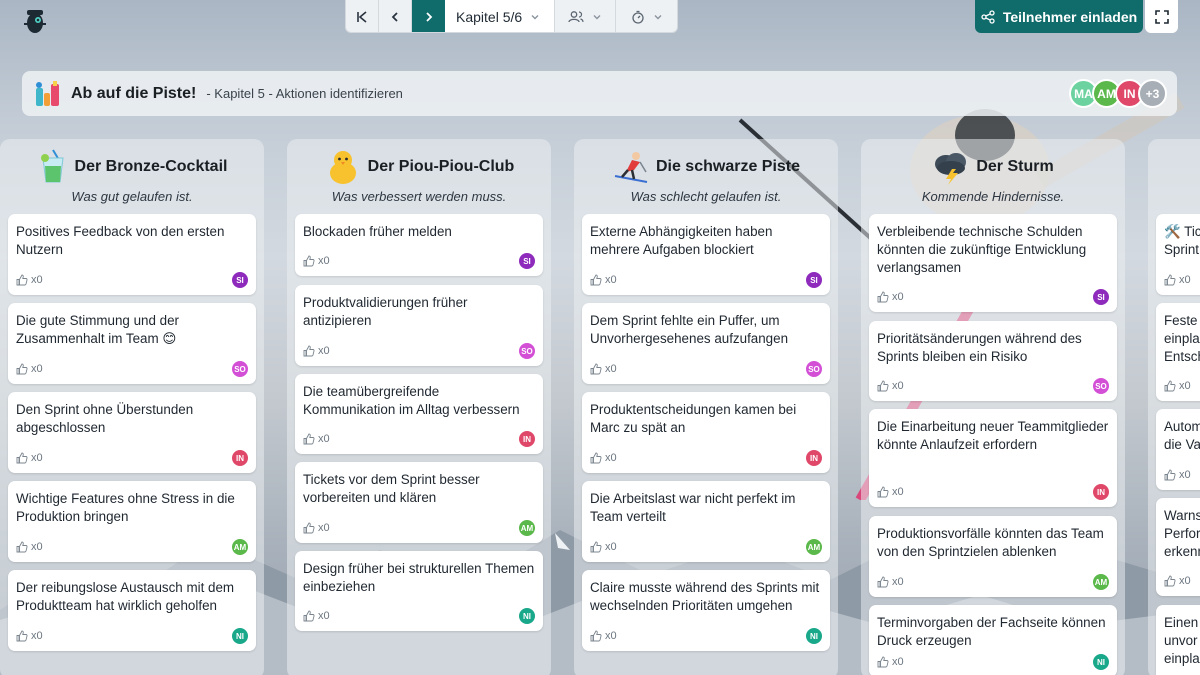 The image size is (1200, 675). Describe the element at coordinates (1101, 386) in the screenshot. I see `author-avatar: SO` at that location.